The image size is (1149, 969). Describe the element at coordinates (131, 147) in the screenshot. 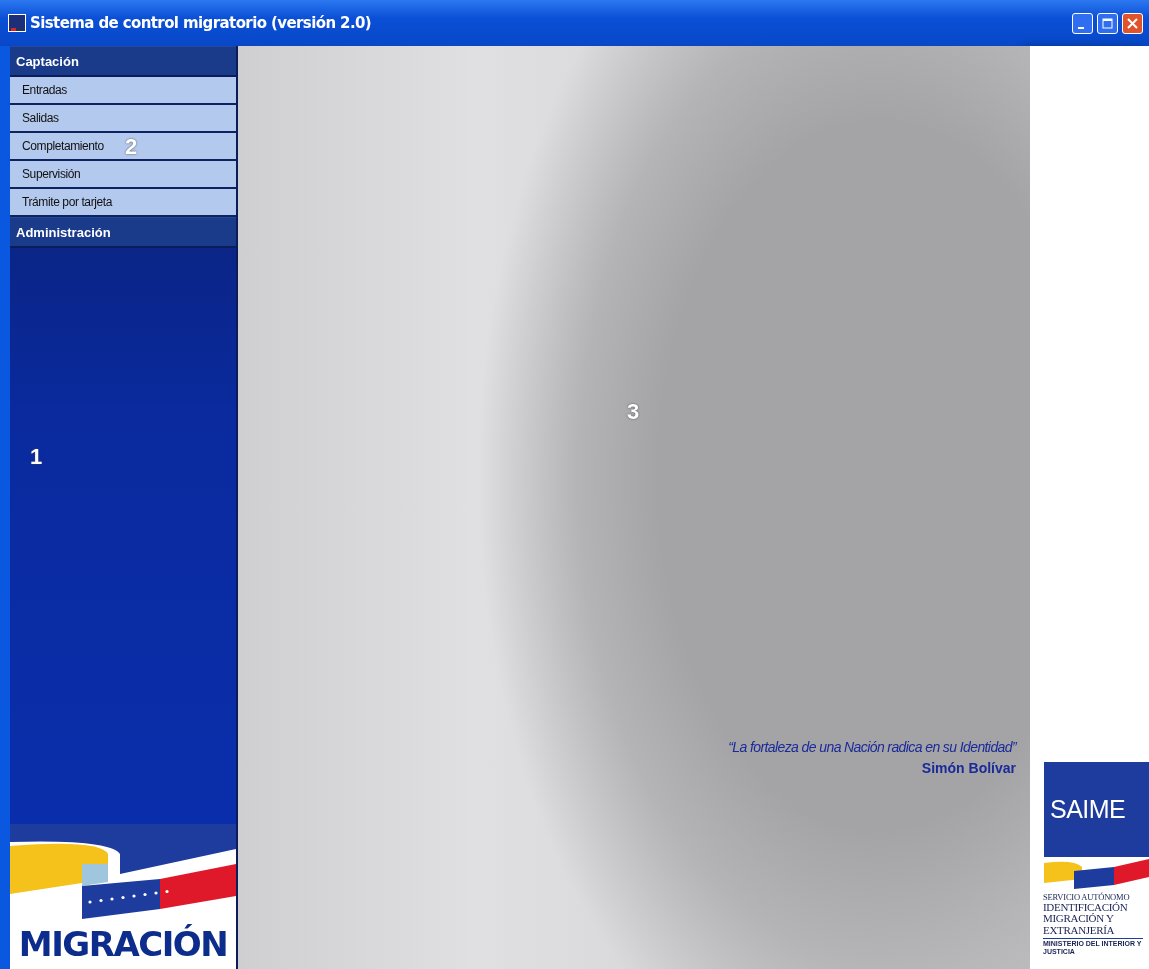

I see `callout-number: 2` at that location.